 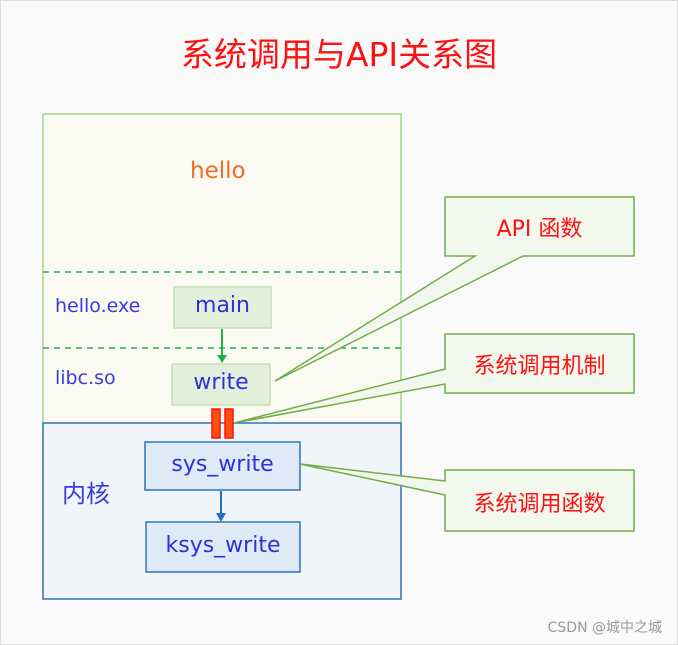 What do you see at coordinates (218, 171) in the screenshot?
I see `program-label-hello: hello` at bounding box center [218, 171].